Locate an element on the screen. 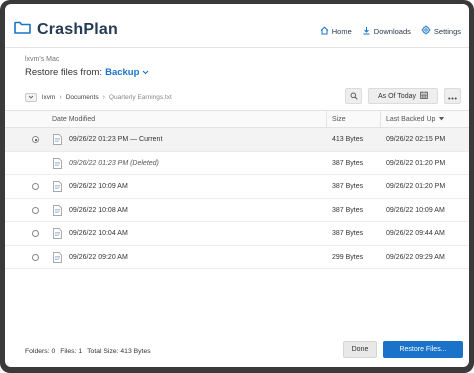 Image resolution: width=474 pixels, height=373 pixels. breadcrumb-item-file: Quarterly Earnings.txt is located at coordinates (140, 97).